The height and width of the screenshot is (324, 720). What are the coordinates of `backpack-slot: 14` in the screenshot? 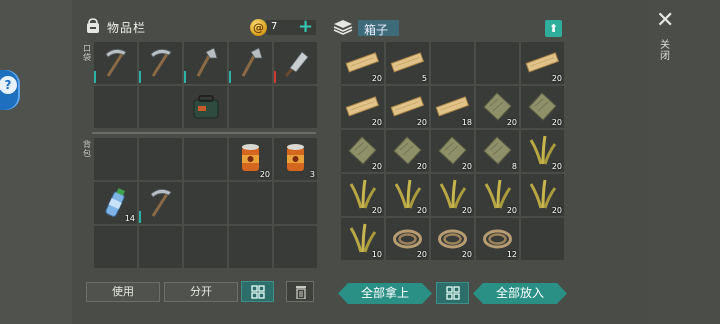 It's located at (115, 203).